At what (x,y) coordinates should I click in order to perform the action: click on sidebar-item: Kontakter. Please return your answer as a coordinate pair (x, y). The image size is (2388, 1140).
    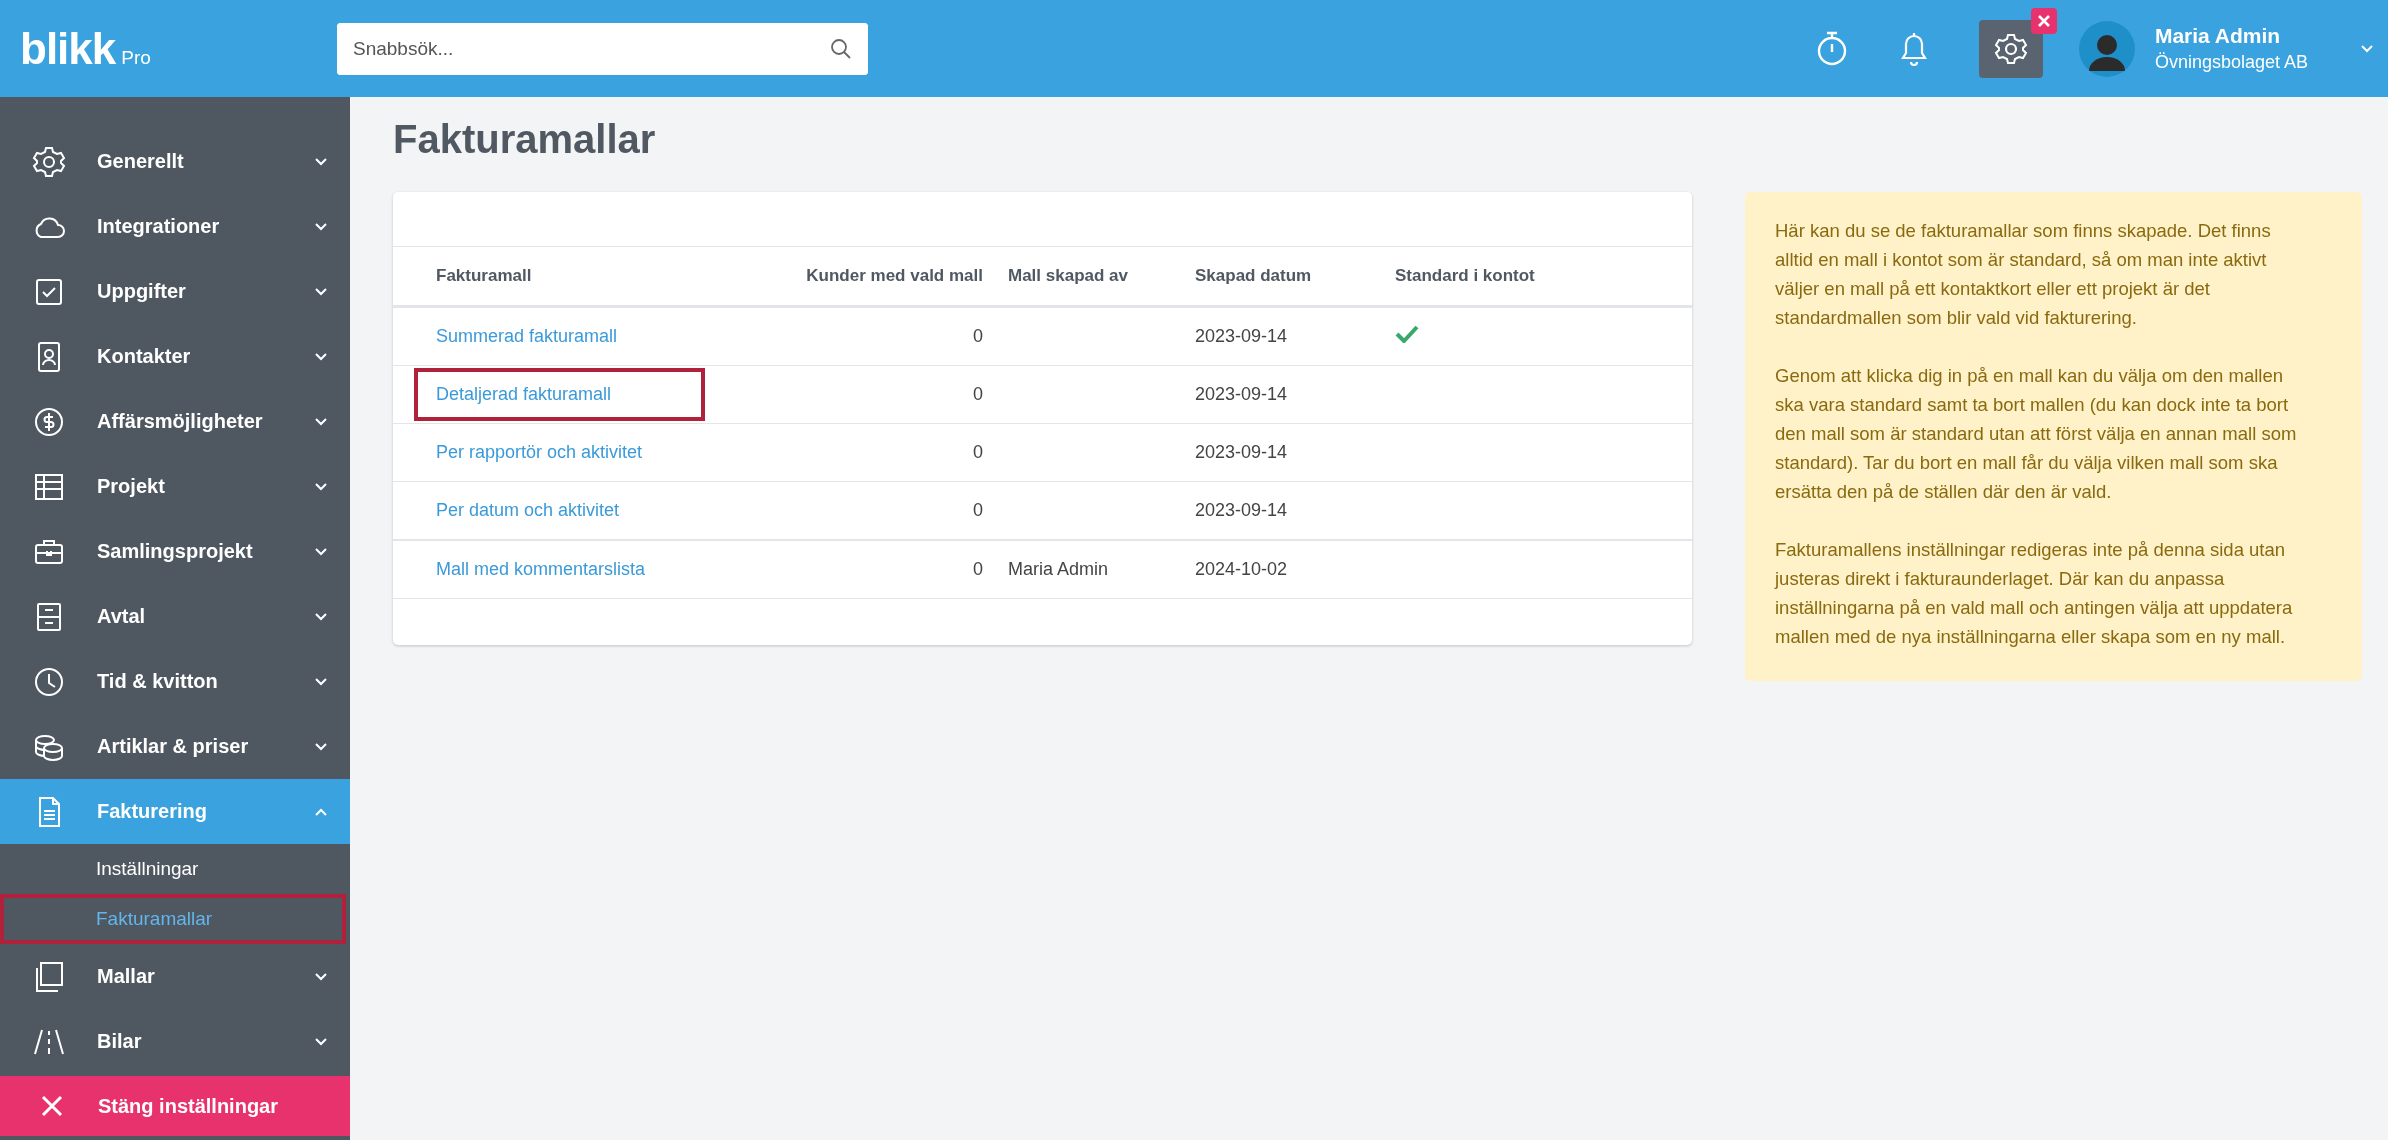
    Looking at the image, I should click on (175, 356).